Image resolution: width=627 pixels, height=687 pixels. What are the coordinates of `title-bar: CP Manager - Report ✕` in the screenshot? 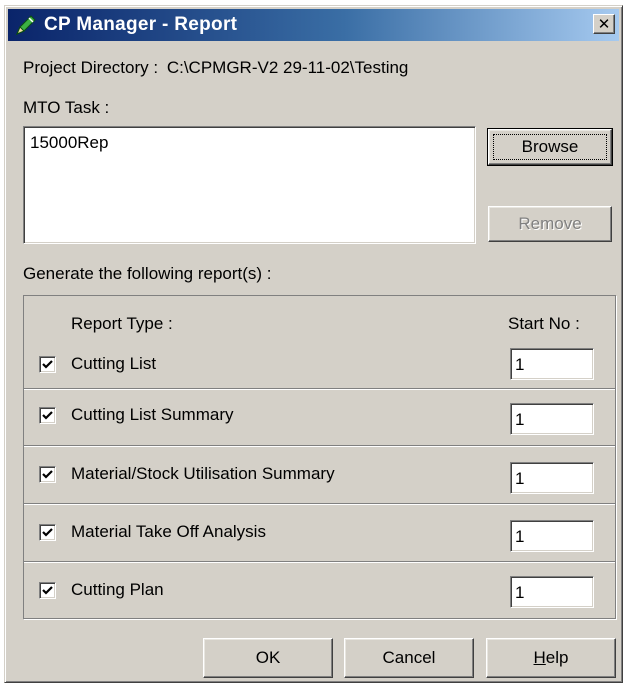 It's located at (313, 25).